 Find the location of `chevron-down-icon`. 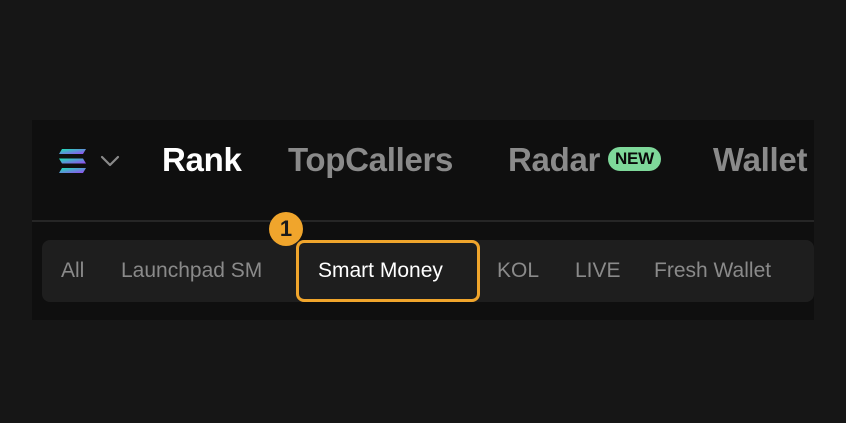

chevron-down-icon is located at coordinates (110, 161).